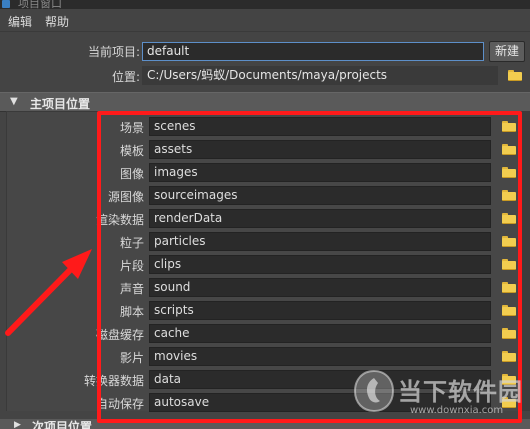  Describe the element at coordinates (17, 424) in the screenshot. I see `triangle-right-icon: ▶` at that location.